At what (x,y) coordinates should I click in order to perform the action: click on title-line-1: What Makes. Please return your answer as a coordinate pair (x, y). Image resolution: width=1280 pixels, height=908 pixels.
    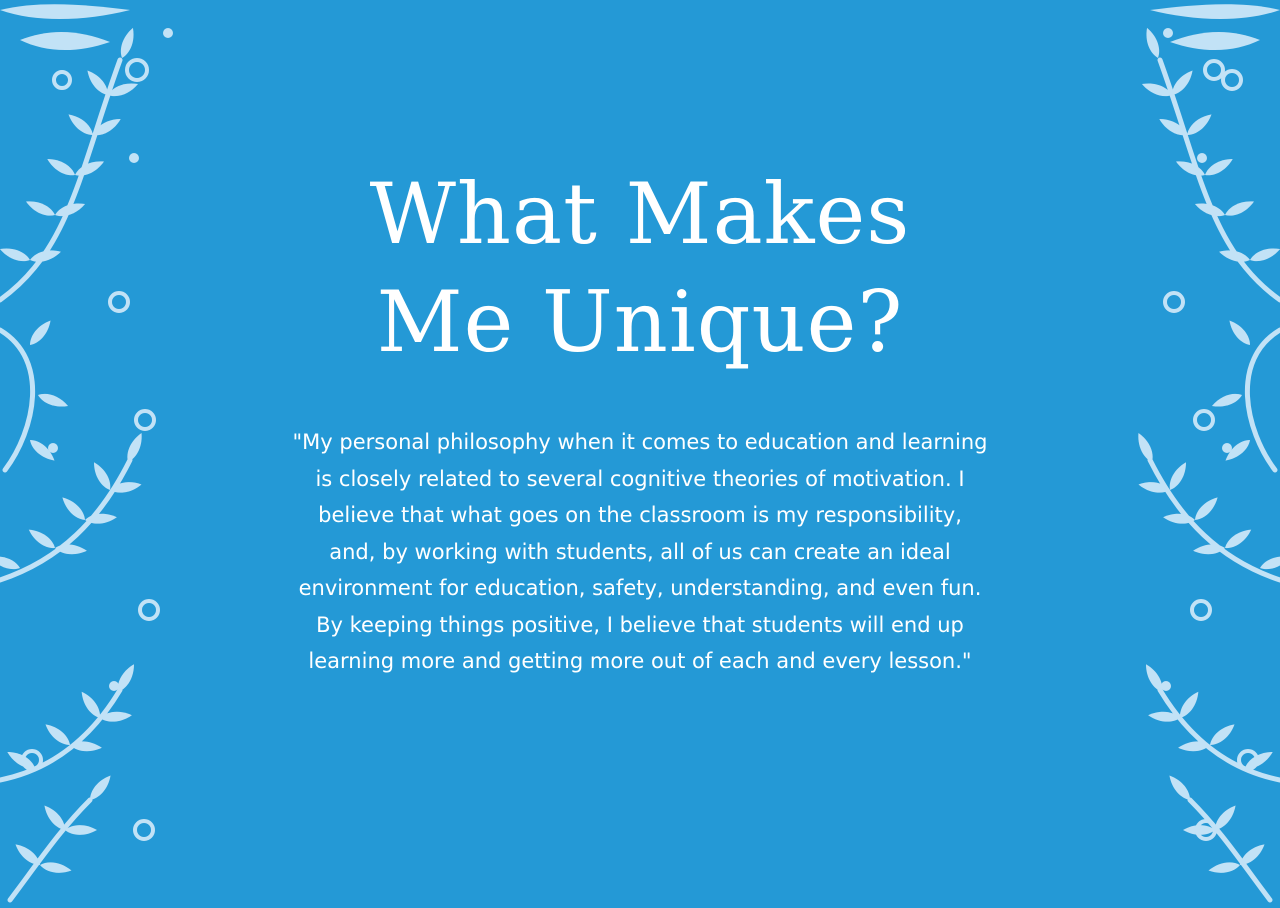
    Looking at the image, I should click on (640, 214).